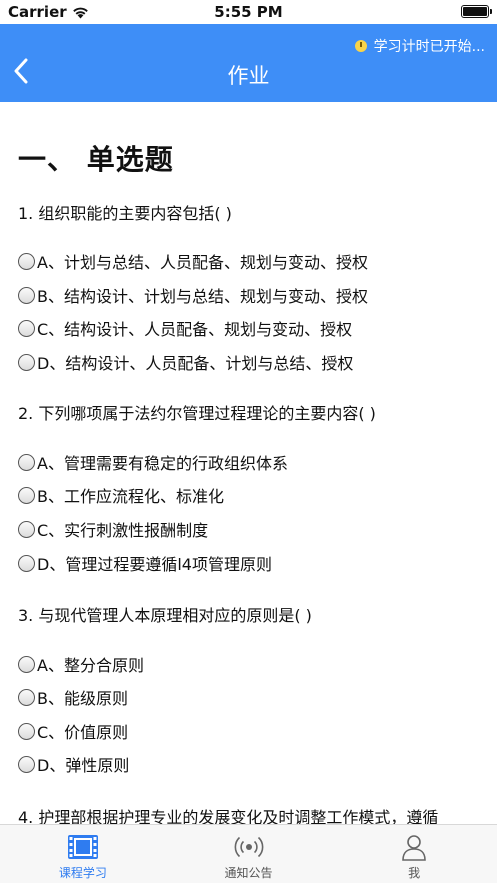 This screenshot has height=883, width=497. Describe the element at coordinates (248, 63) in the screenshot. I see `nav-bar: 学习计时已开始... 作业` at that location.